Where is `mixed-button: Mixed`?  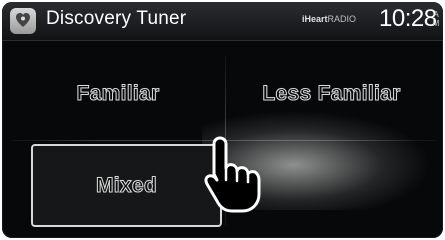
mixed-button: Mixed is located at coordinates (126, 185).